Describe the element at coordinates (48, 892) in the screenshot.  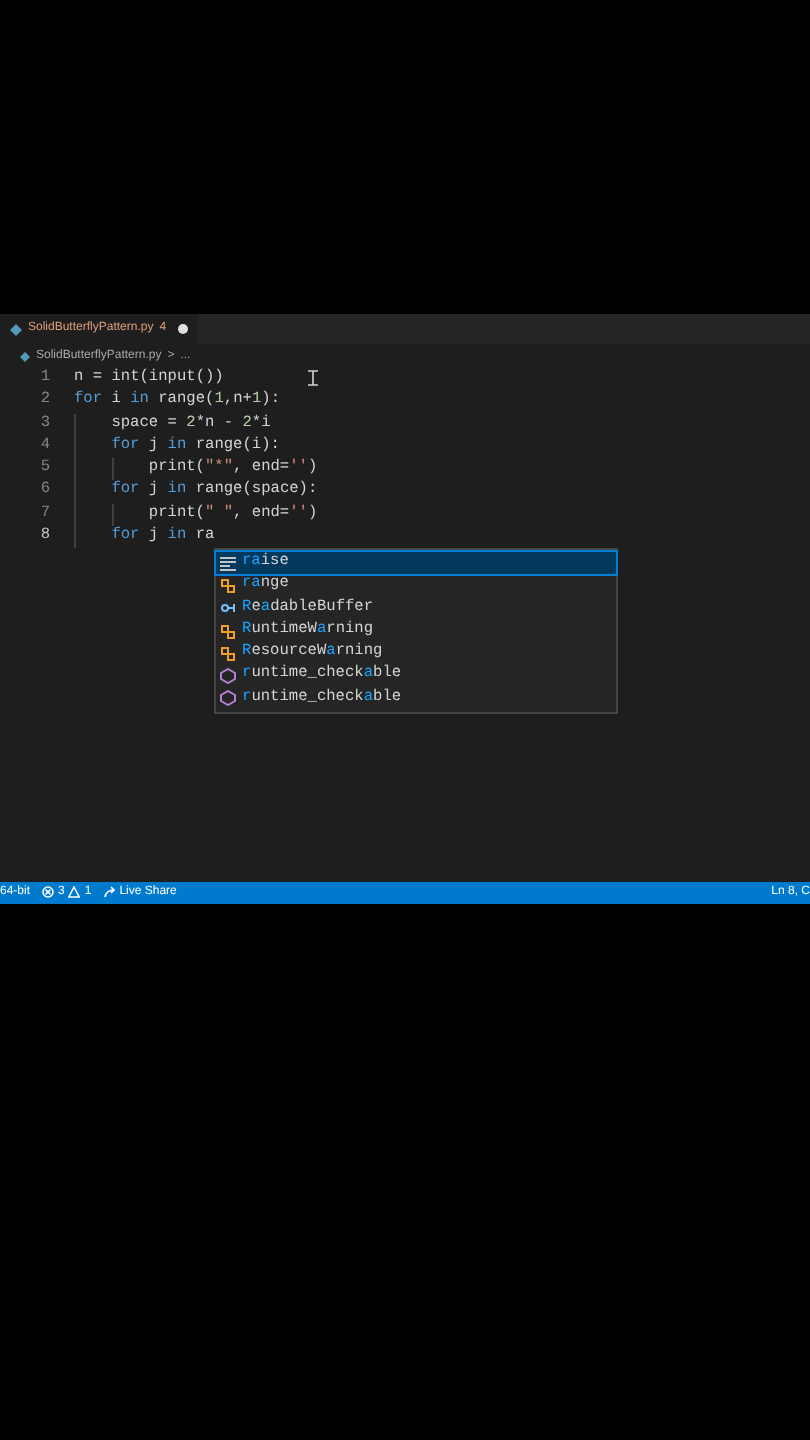
I see `error-icon` at that location.